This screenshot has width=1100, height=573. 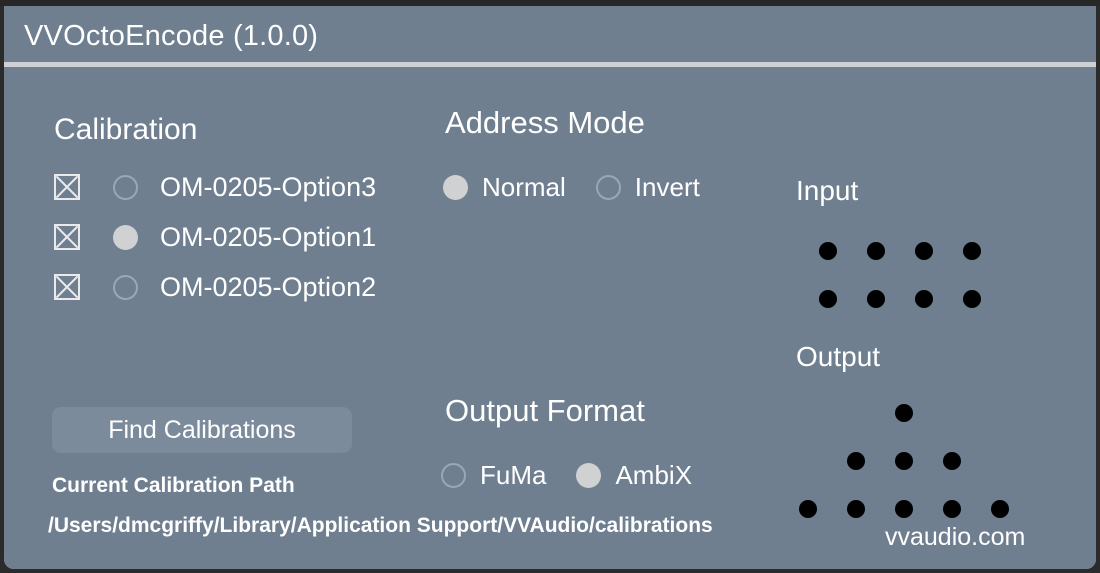 I want to click on calibration-row: OM-0205-Option2, so click(x=215, y=287).